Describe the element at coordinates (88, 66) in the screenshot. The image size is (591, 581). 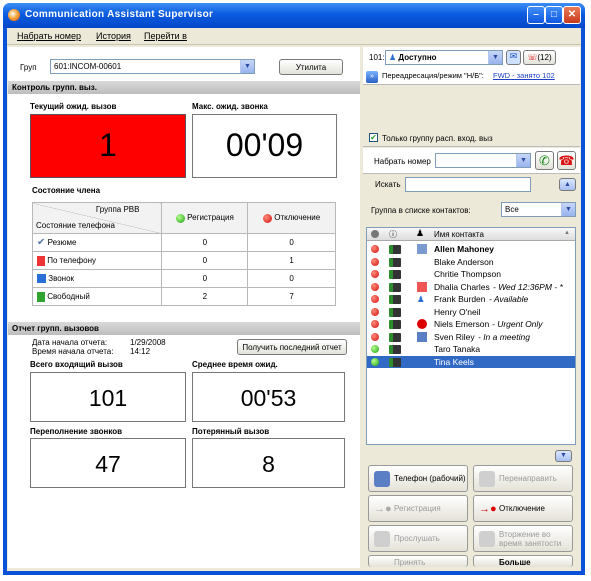
I see `group-select-value: 601:INCOM-00601` at that location.